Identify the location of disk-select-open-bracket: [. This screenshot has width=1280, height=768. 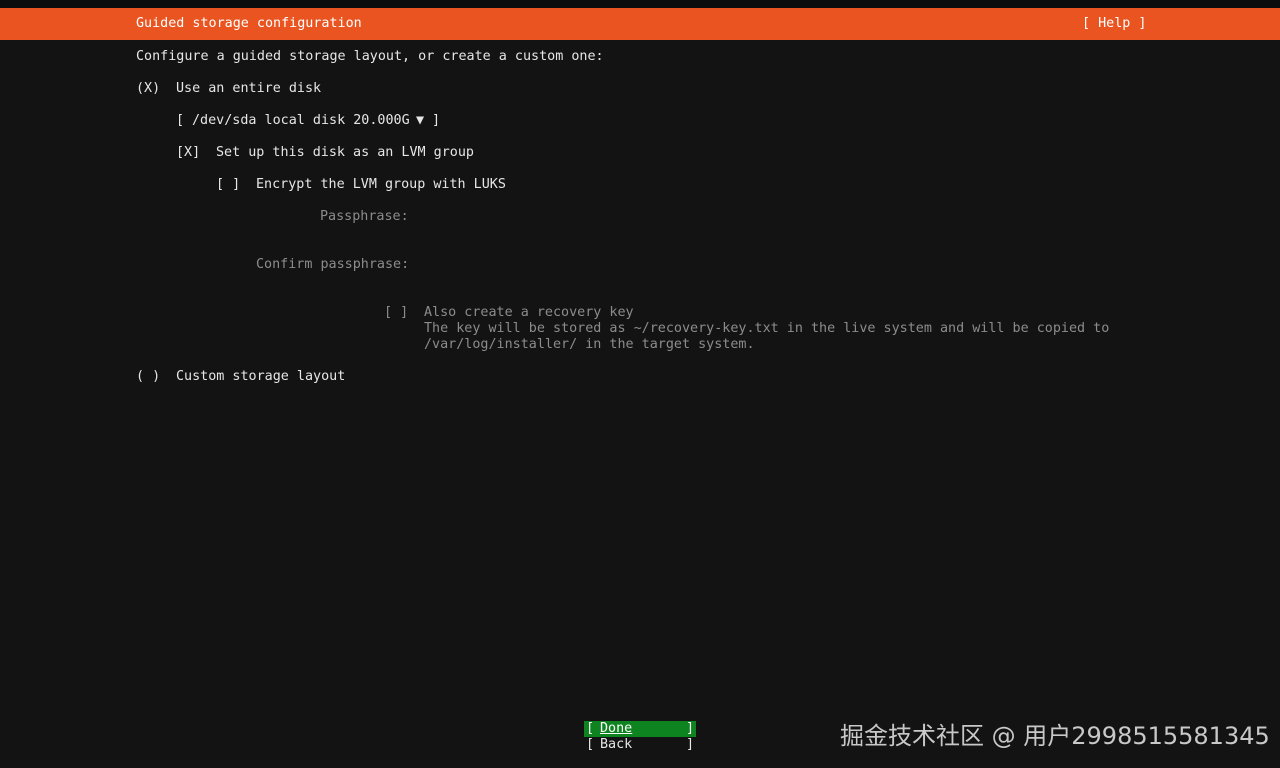
(180, 120).